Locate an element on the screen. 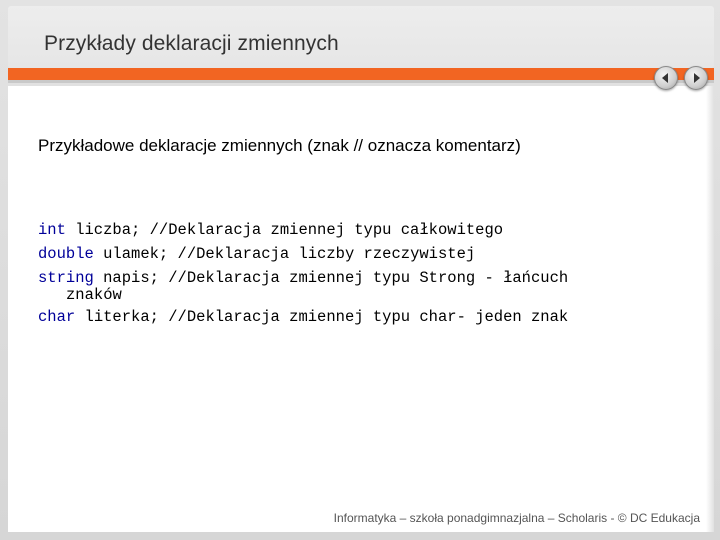  slide-title: Przykłady deklaracji zmiennych is located at coordinates (191, 43).